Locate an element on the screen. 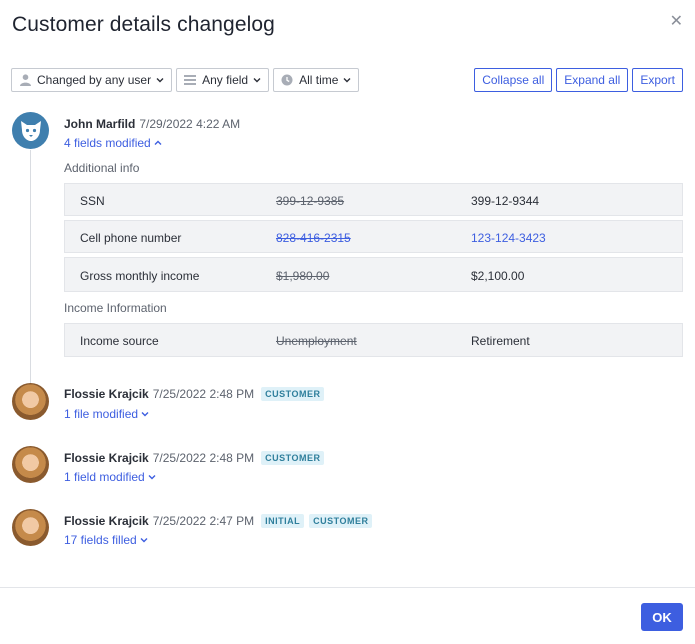  old-value: Unemployment is located at coordinates (316, 341).